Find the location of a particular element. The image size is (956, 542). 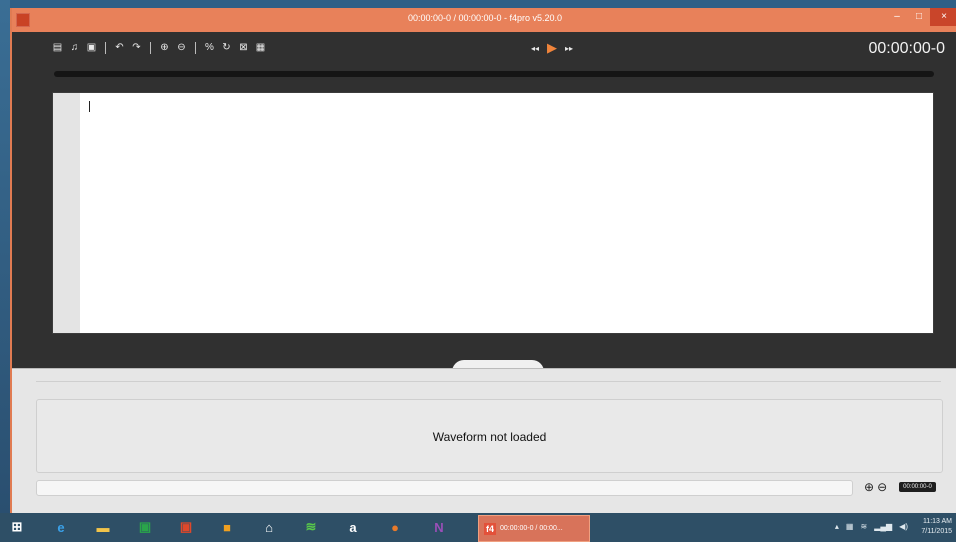

taskbar-clock: 11:13 AM 7/11/2015 is located at coordinates (936, 527).